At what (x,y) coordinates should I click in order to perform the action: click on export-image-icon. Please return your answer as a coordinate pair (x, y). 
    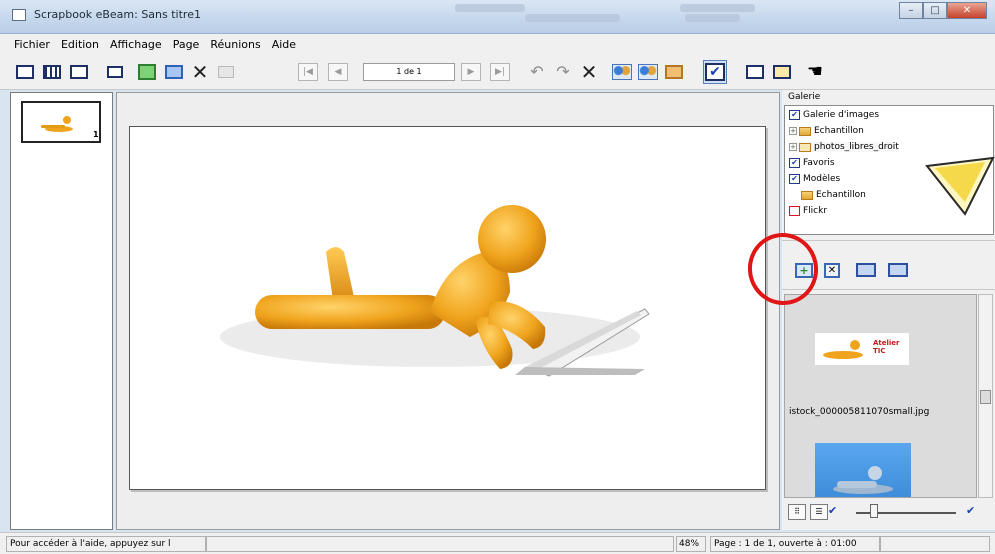
    Looking at the image, I should click on (898, 270).